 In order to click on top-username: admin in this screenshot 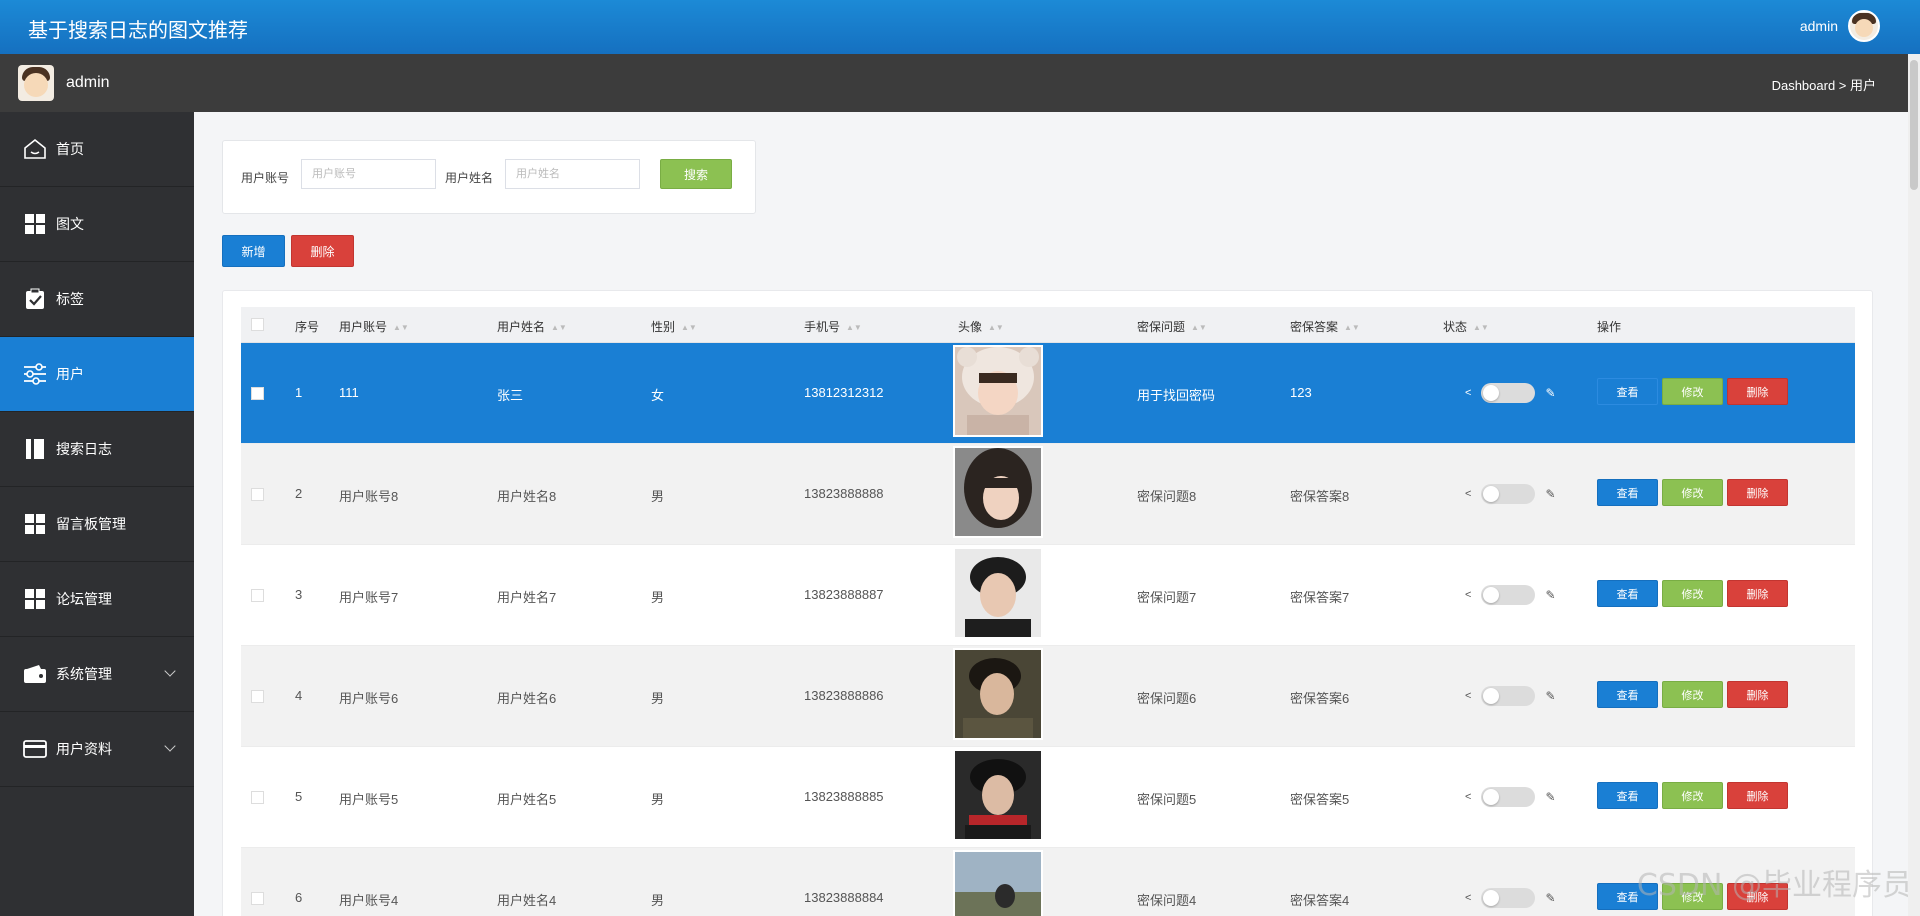, I will do `click(1818, 26)`.